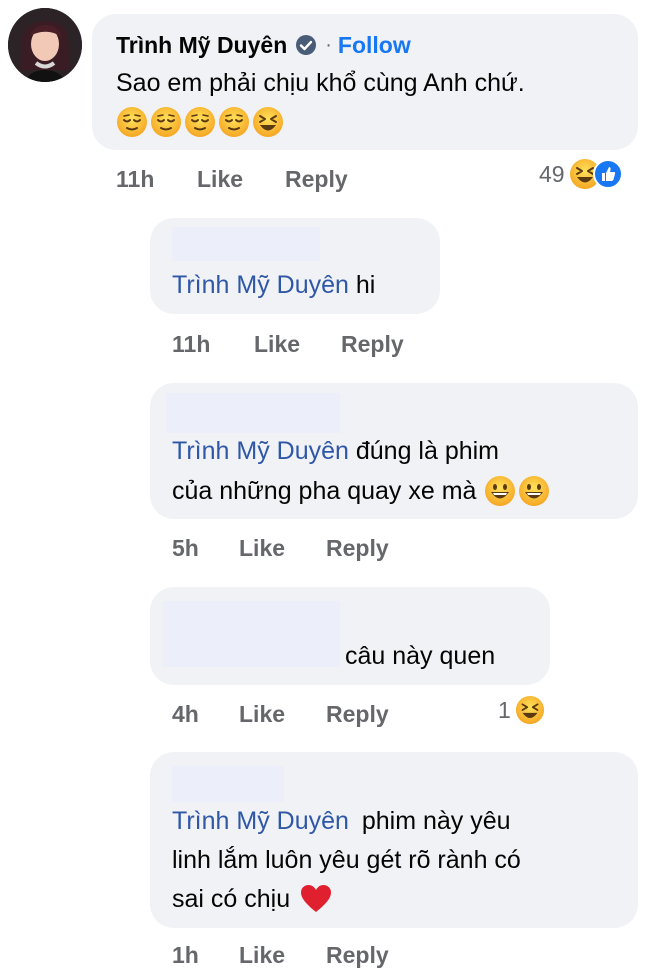 Image resolution: width=660 pixels, height=975 pixels. What do you see at coordinates (357, 548) in the screenshot?
I see `reply-2-reply-button: Reply` at bounding box center [357, 548].